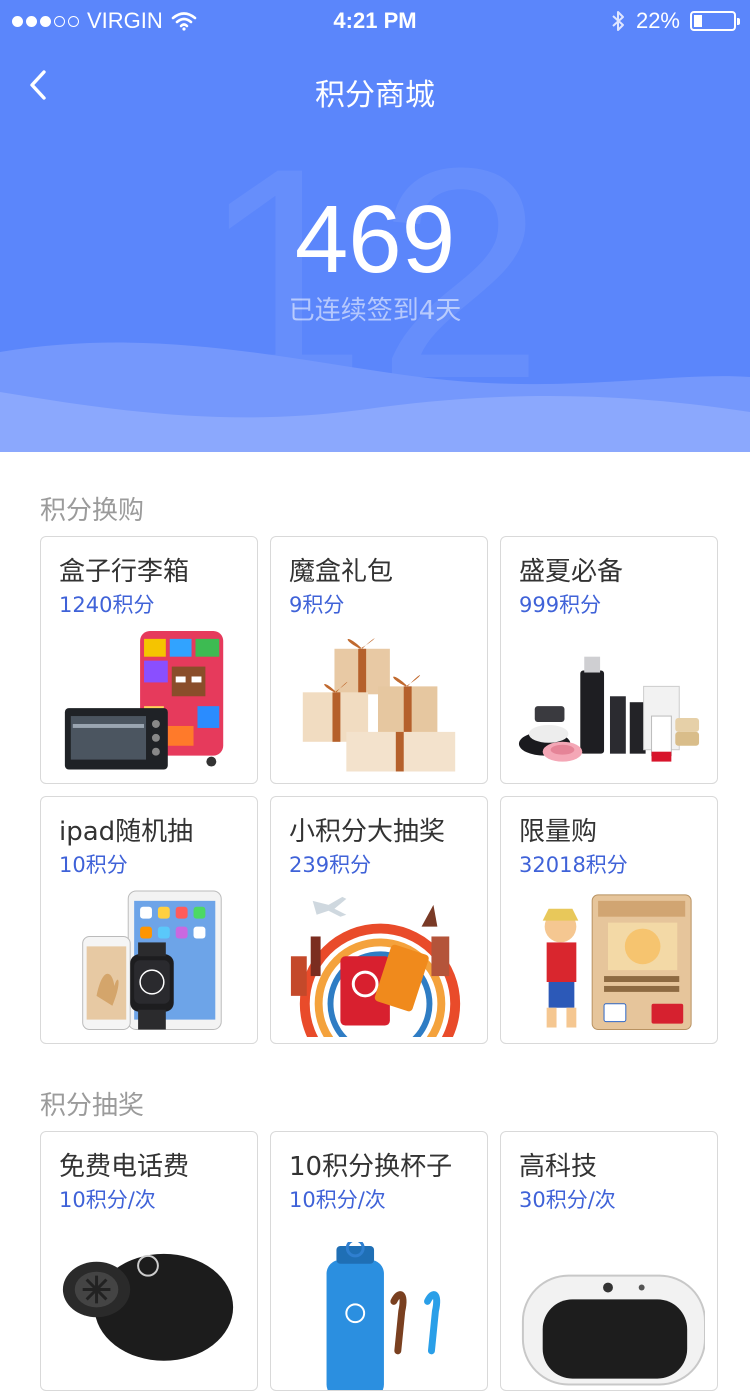  What do you see at coordinates (609, 709) in the screenshot?
I see `cosmetics-image` at bounding box center [609, 709].